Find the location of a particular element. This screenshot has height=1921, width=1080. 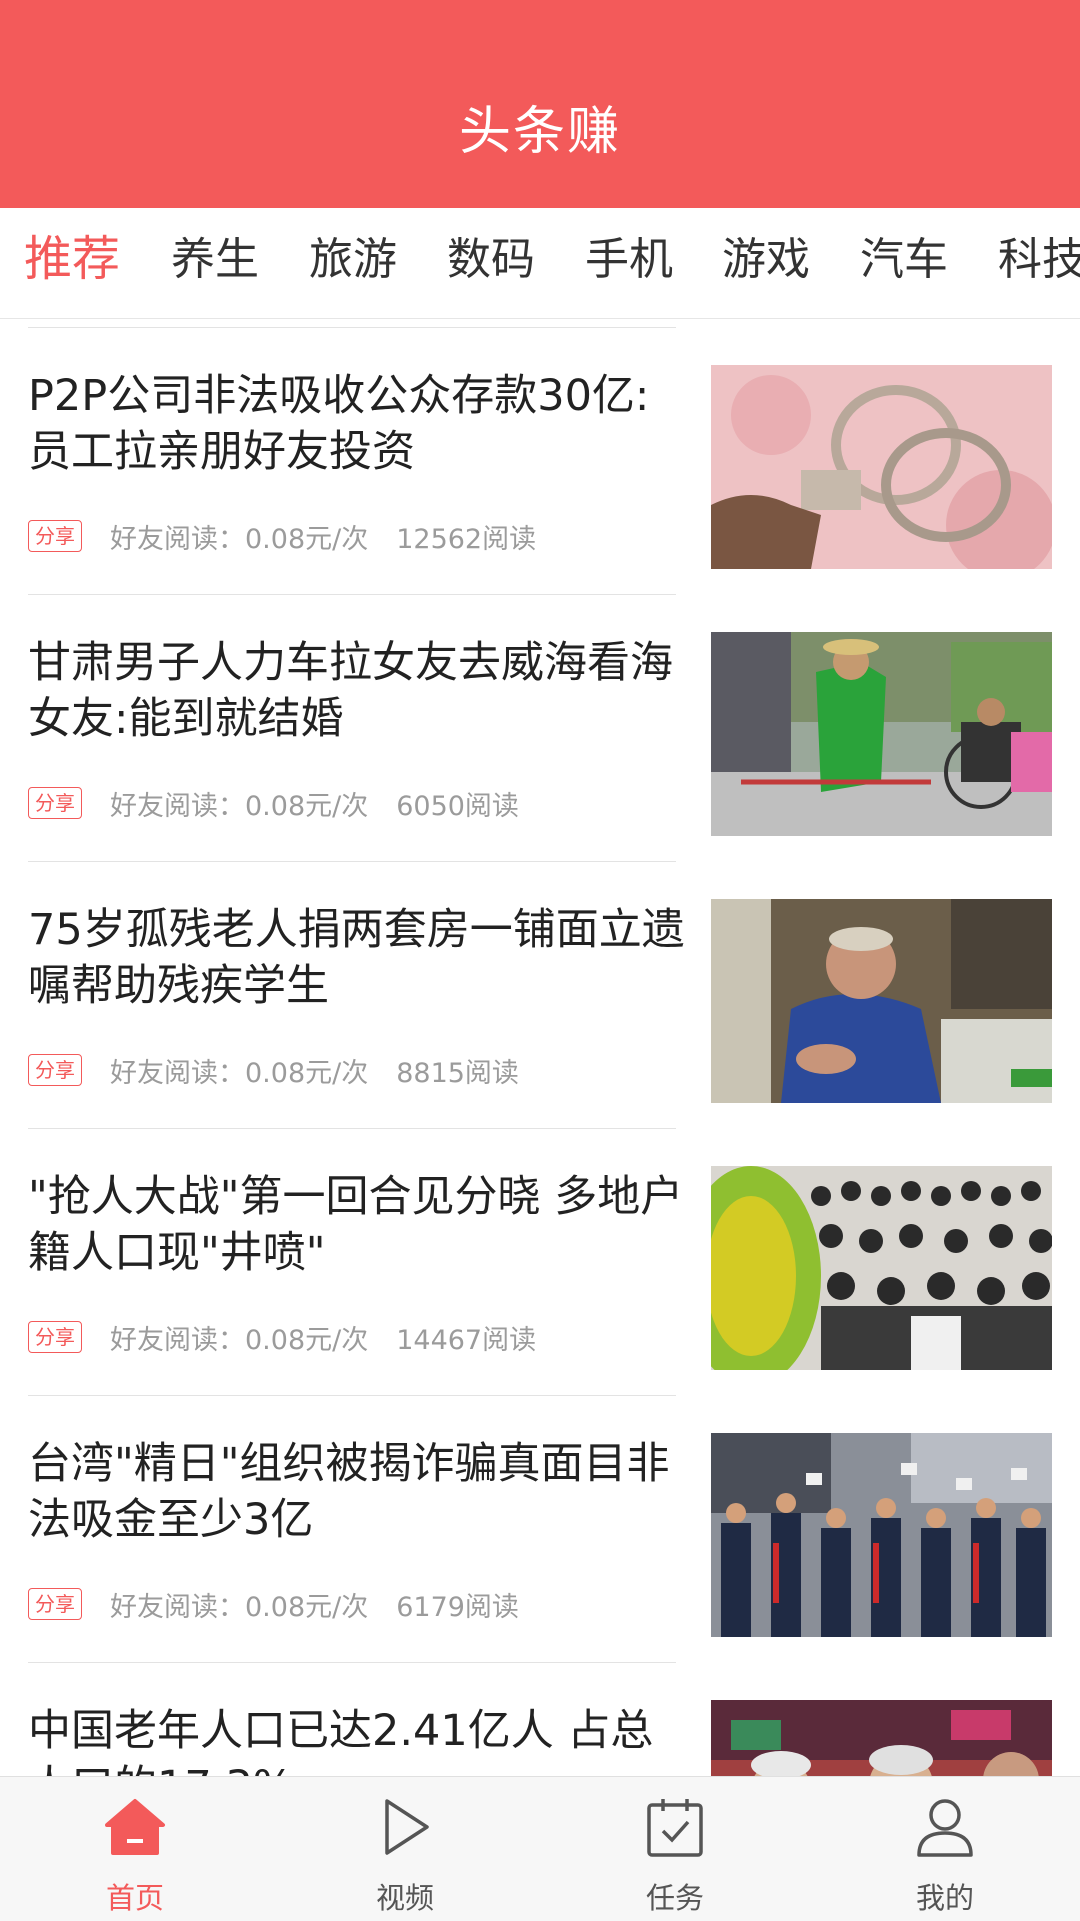

category-tabs: 推荐 养生 旅游 数码 手机 游戏 汽车 科技 is located at coordinates (540, 263).